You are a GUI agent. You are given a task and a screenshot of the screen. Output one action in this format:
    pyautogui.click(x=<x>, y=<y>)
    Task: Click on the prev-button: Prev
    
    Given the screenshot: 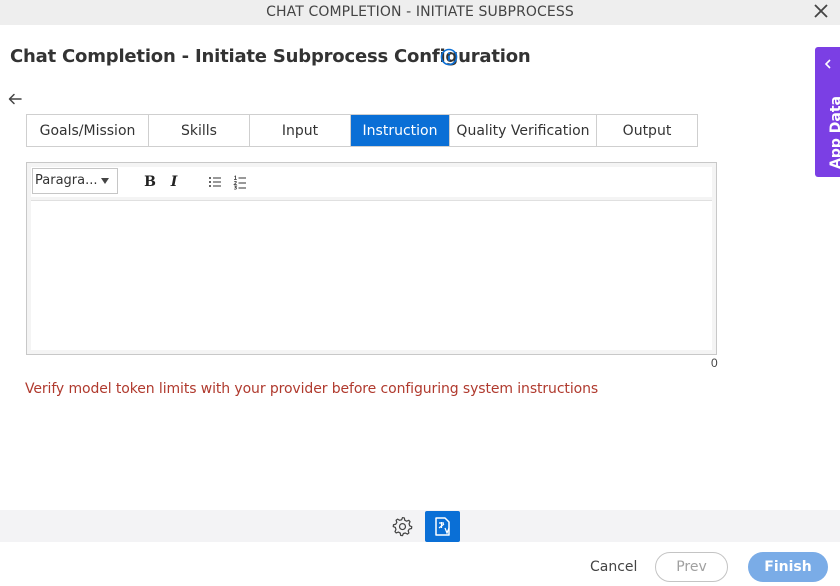 What is the action you would take?
    pyautogui.click(x=691, y=567)
    